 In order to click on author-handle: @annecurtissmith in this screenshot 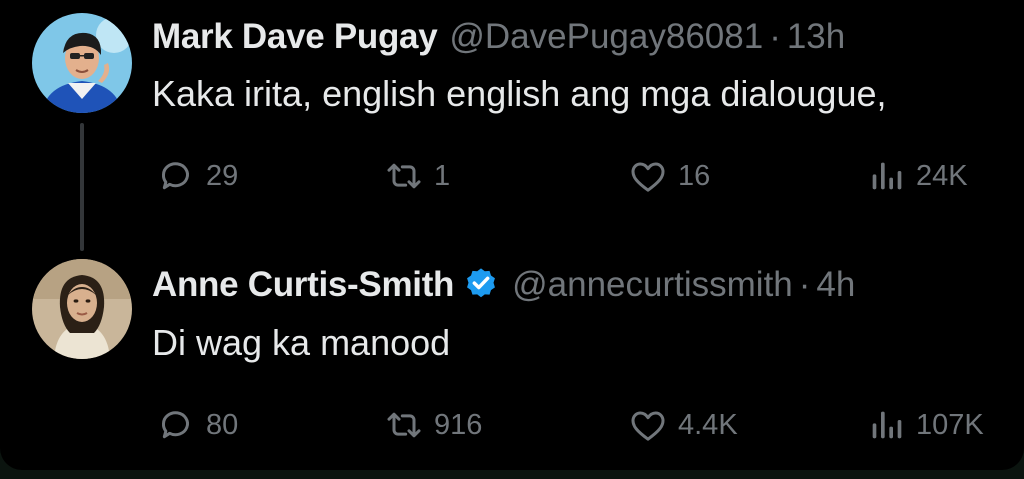, I will do `click(652, 285)`.